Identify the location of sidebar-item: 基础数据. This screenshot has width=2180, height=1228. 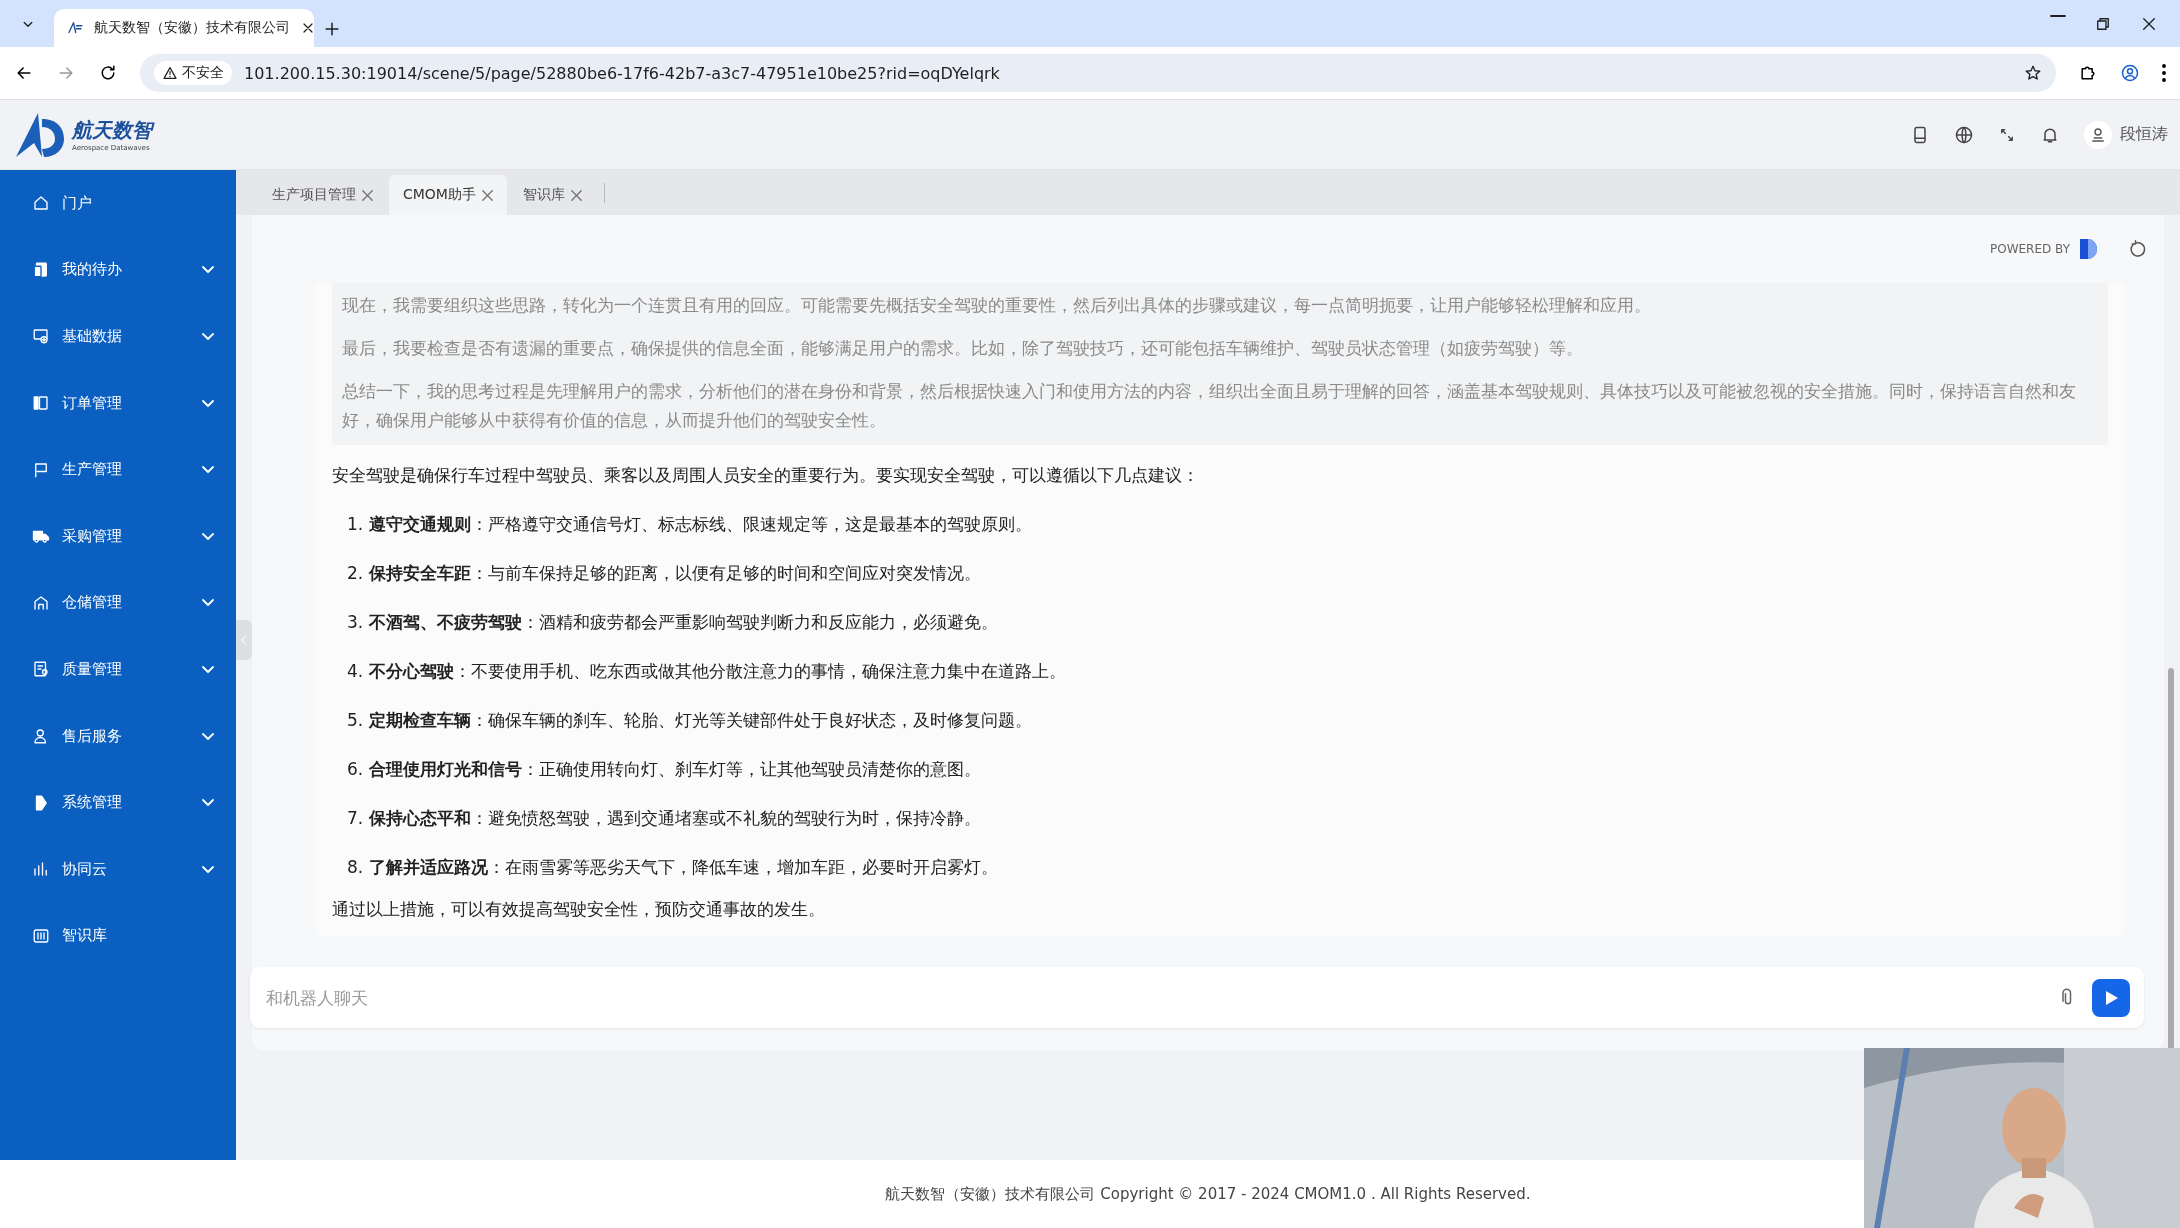
(118, 336).